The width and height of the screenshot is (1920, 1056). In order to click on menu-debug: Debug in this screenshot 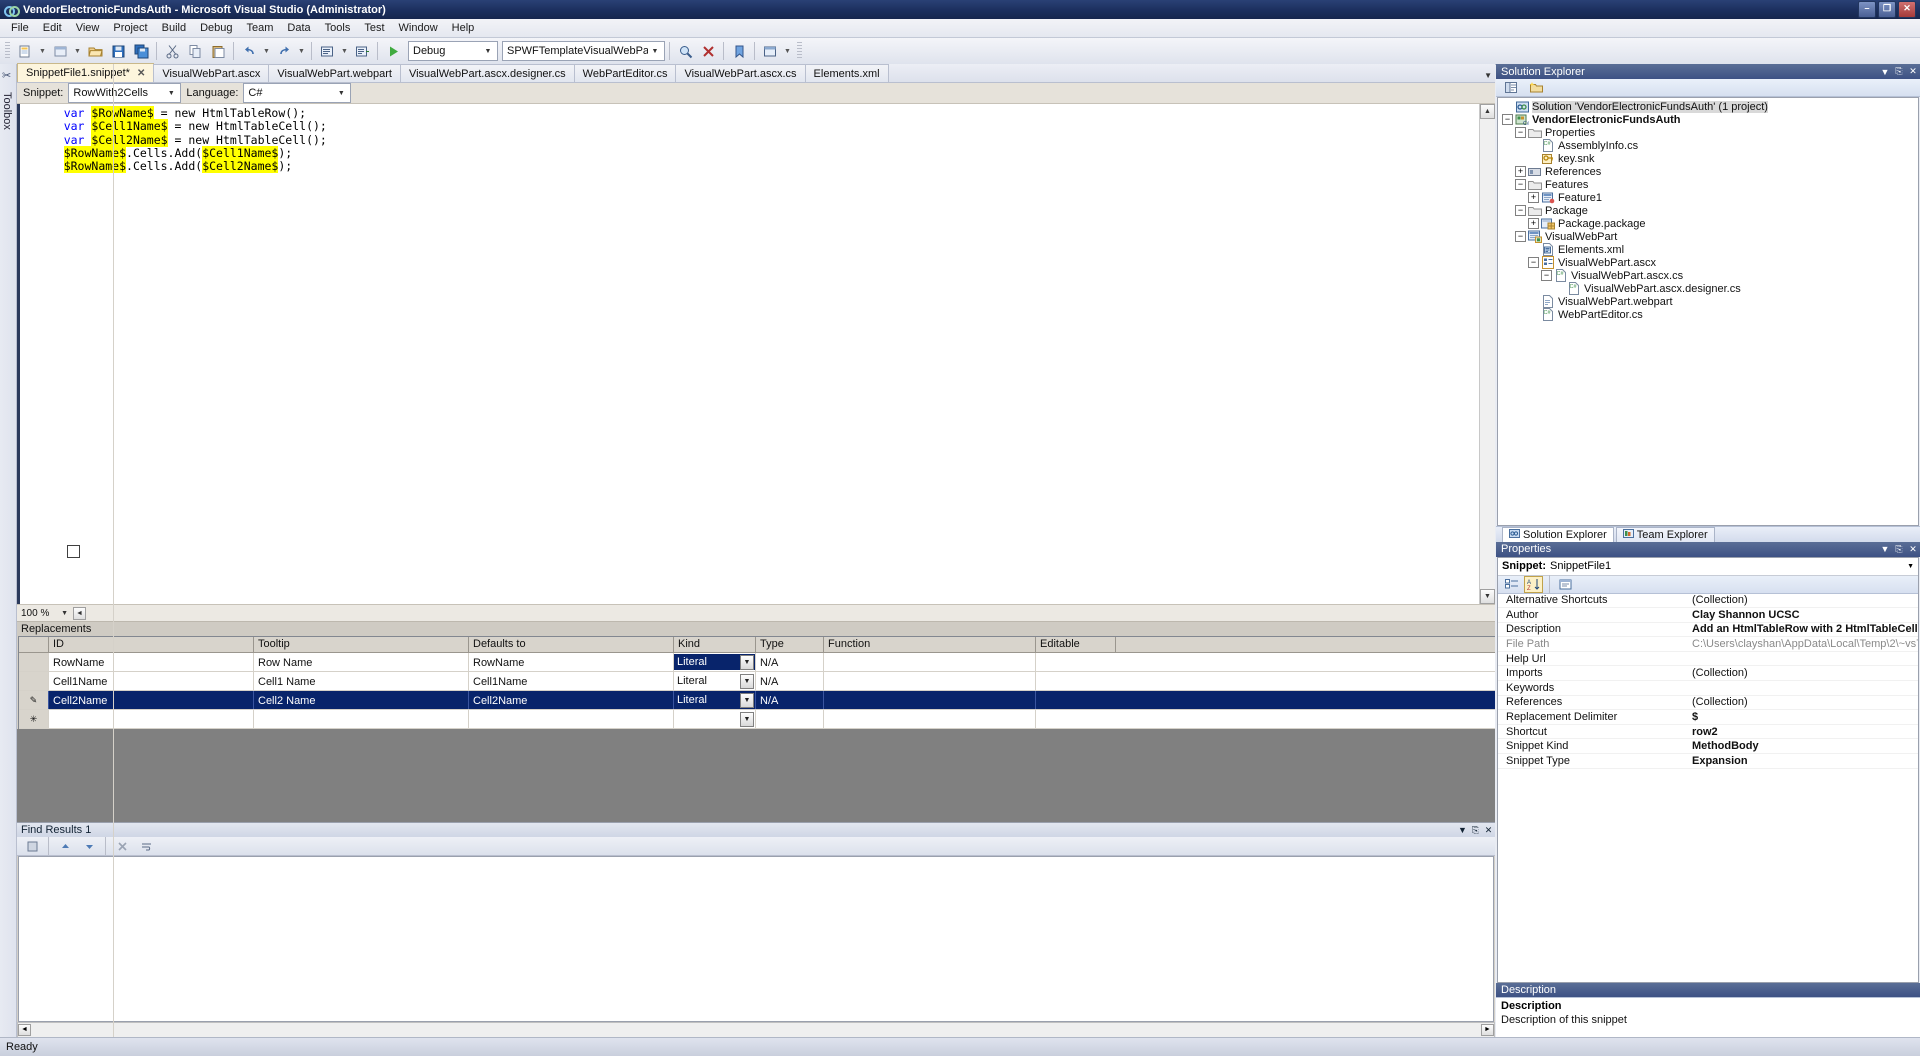, I will do `click(216, 28)`.